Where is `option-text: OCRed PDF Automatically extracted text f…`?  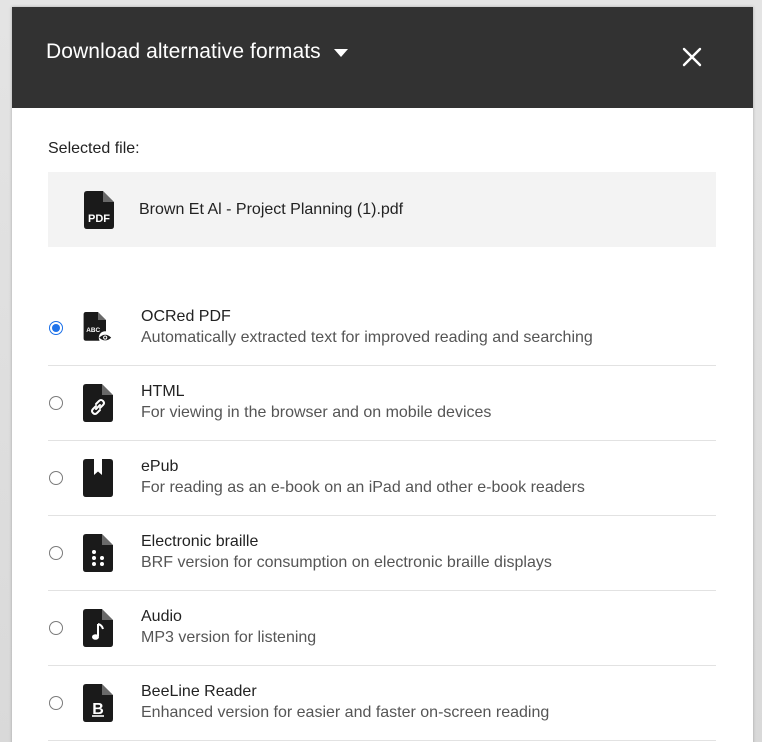 option-text: OCRed PDF Automatically extracted text f… is located at coordinates (367, 328).